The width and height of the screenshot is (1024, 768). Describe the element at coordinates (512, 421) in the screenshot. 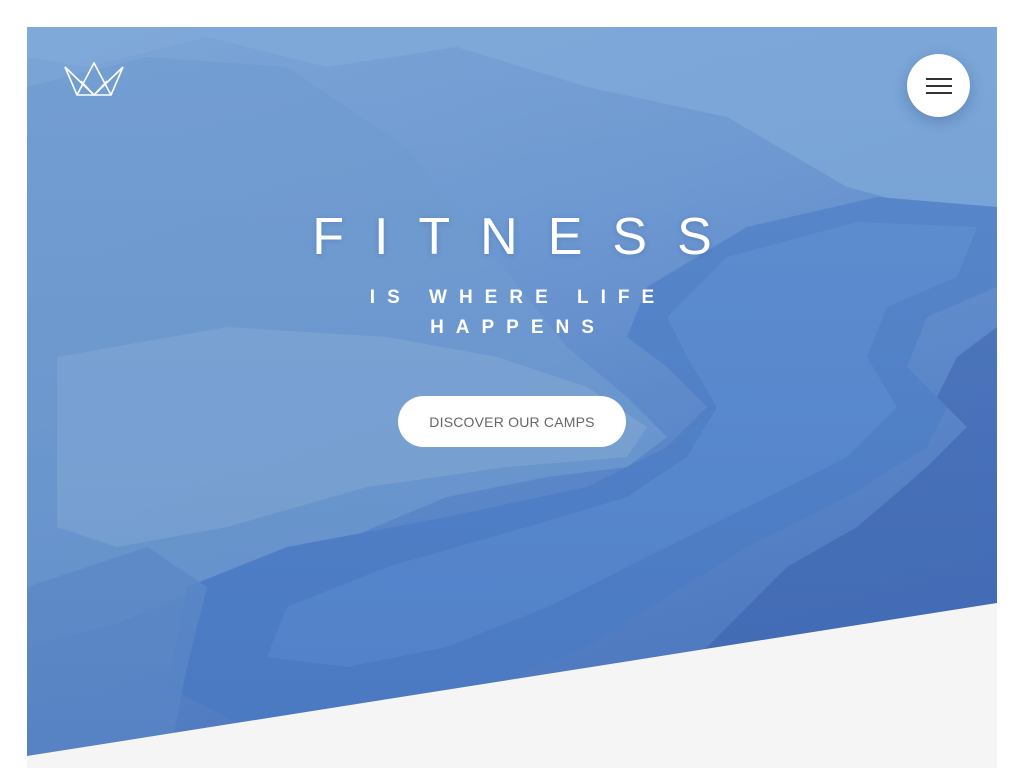

I see `discover-camps-button: DISCOVER OUR CAMPS` at that location.